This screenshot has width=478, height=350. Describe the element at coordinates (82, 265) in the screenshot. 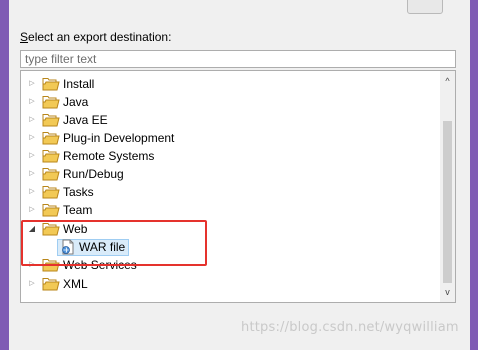

I see `tree-item-web-services: ▷ Web Services` at that location.